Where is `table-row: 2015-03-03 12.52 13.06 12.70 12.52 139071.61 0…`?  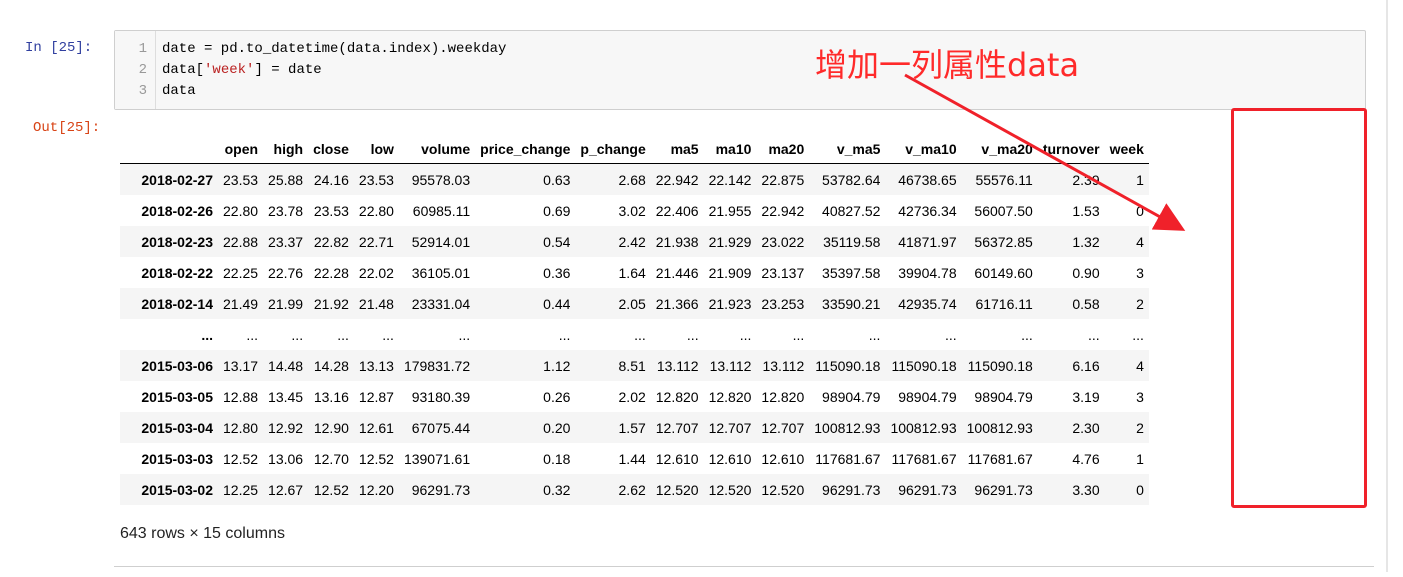
table-row: 2015-03-03 12.52 13.06 12.70 12.52 139071.61 0… is located at coordinates (634, 458).